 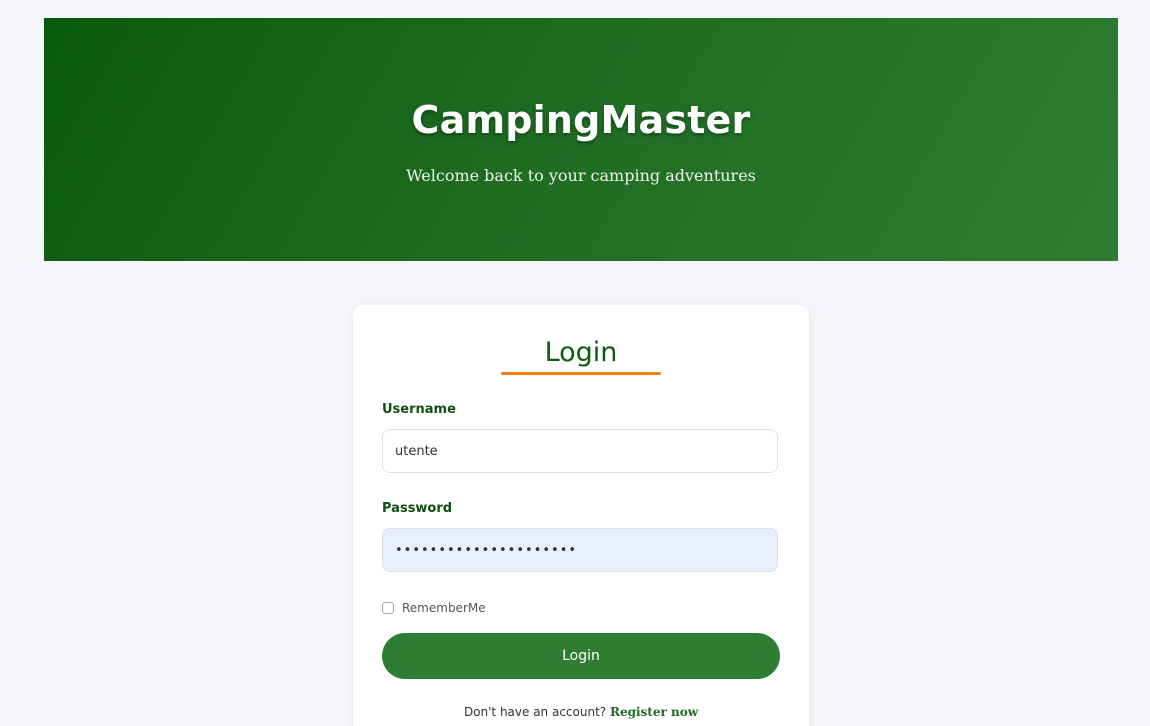 What do you see at coordinates (417, 508) in the screenshot?
I see `password-label: Password` at bounding box center [417, 508].